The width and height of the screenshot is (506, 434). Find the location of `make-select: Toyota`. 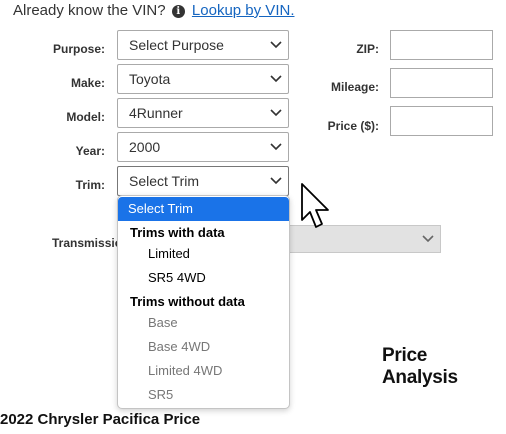

make-select: Toyota is located at coordinates (203, 79).